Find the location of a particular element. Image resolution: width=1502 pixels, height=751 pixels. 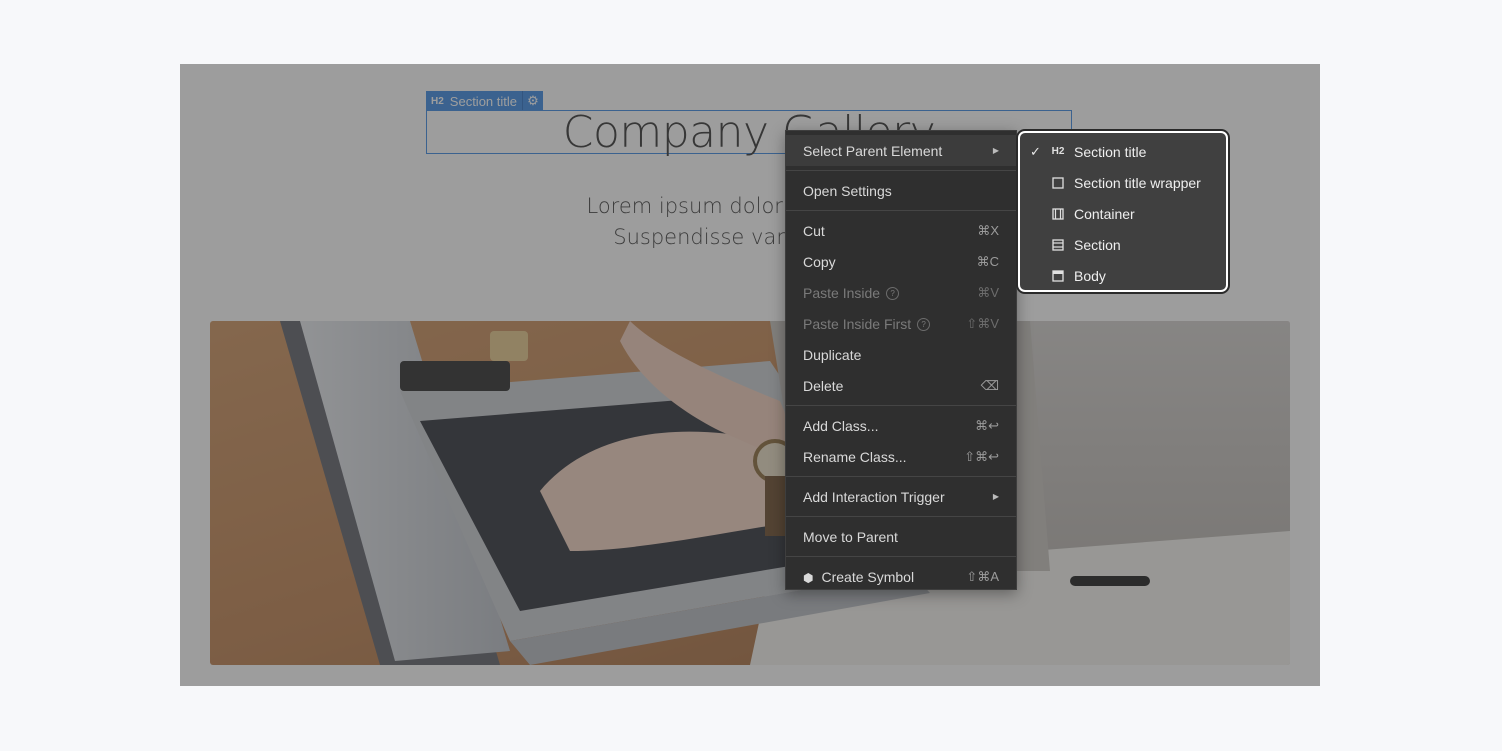

submenu-item-label: Section is located at coordinates (1097, 244).